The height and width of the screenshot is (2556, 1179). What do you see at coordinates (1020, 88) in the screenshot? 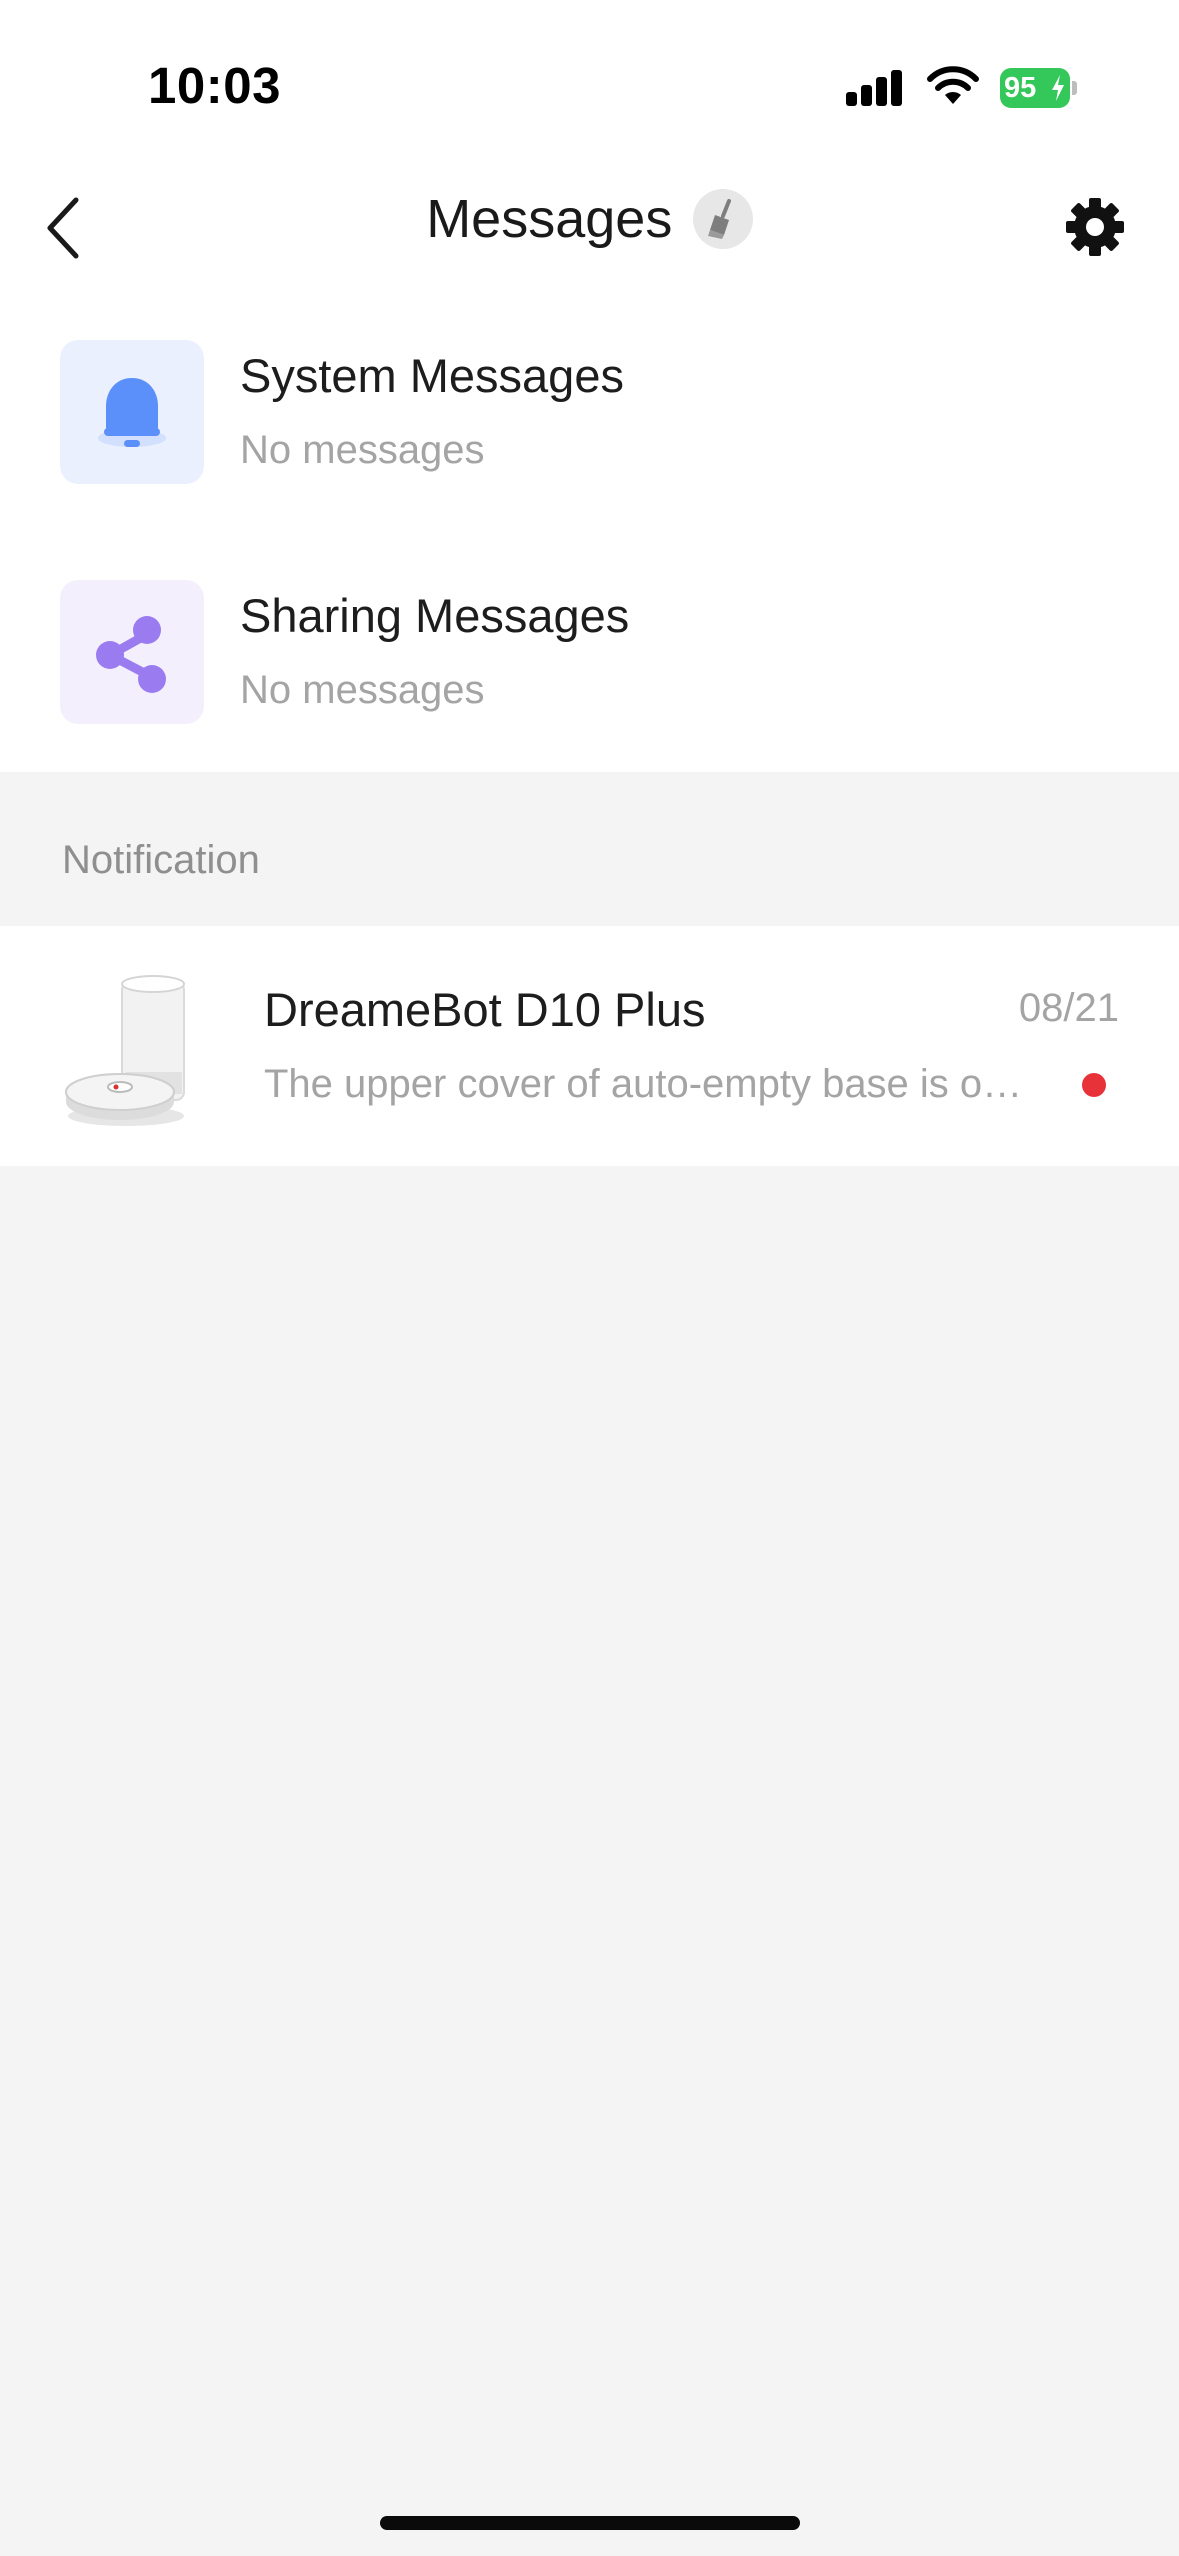
I see `battery-level: 95` at bounding box center [1020, 88].